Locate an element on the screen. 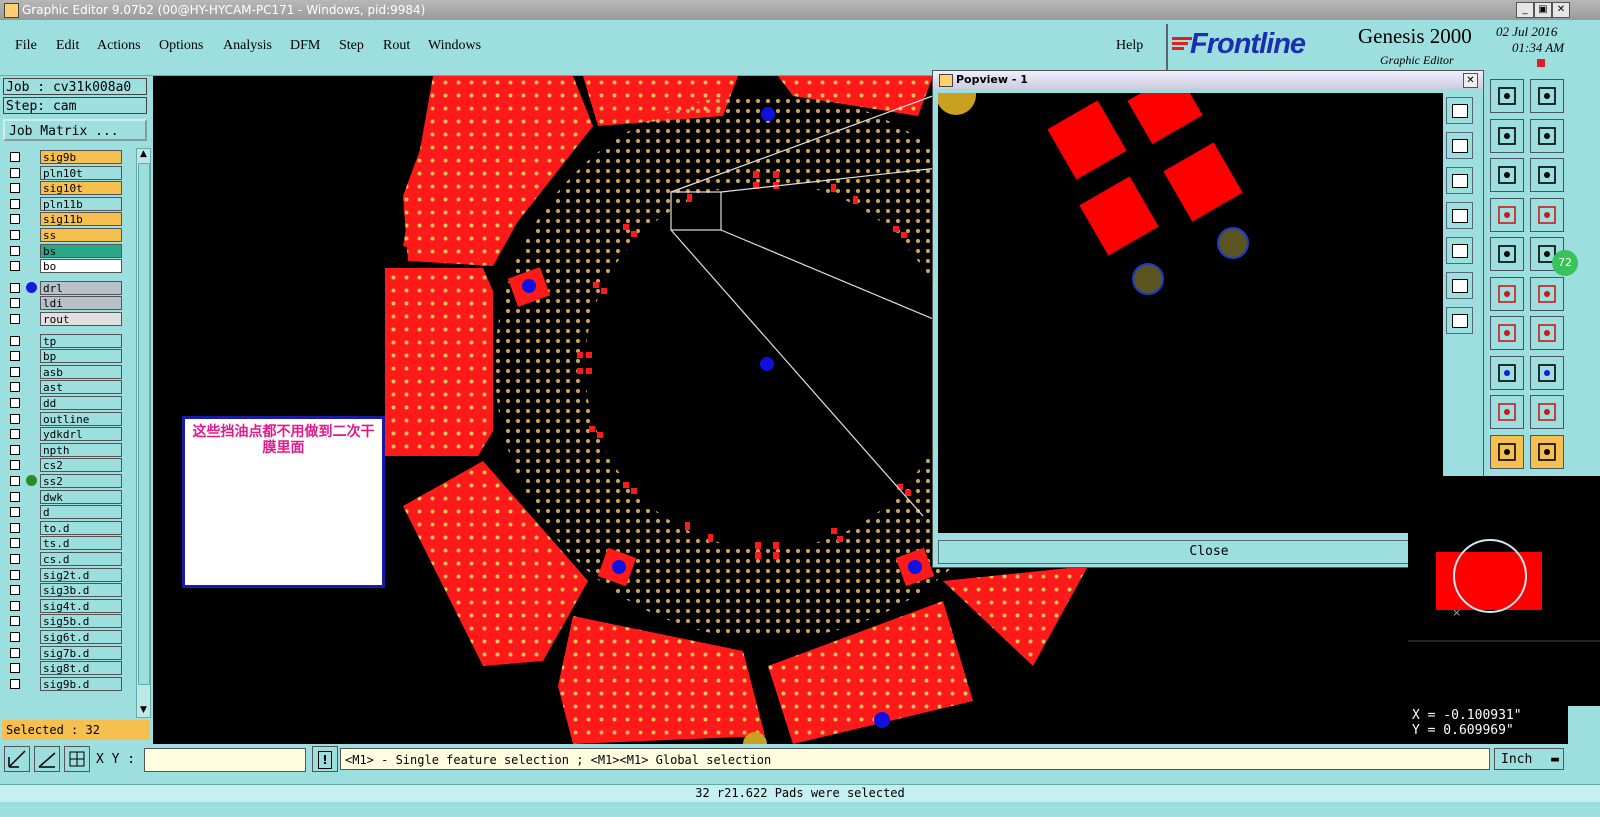 The image size is (1600, 817). grid-icon is located at coordinates (77, 759).